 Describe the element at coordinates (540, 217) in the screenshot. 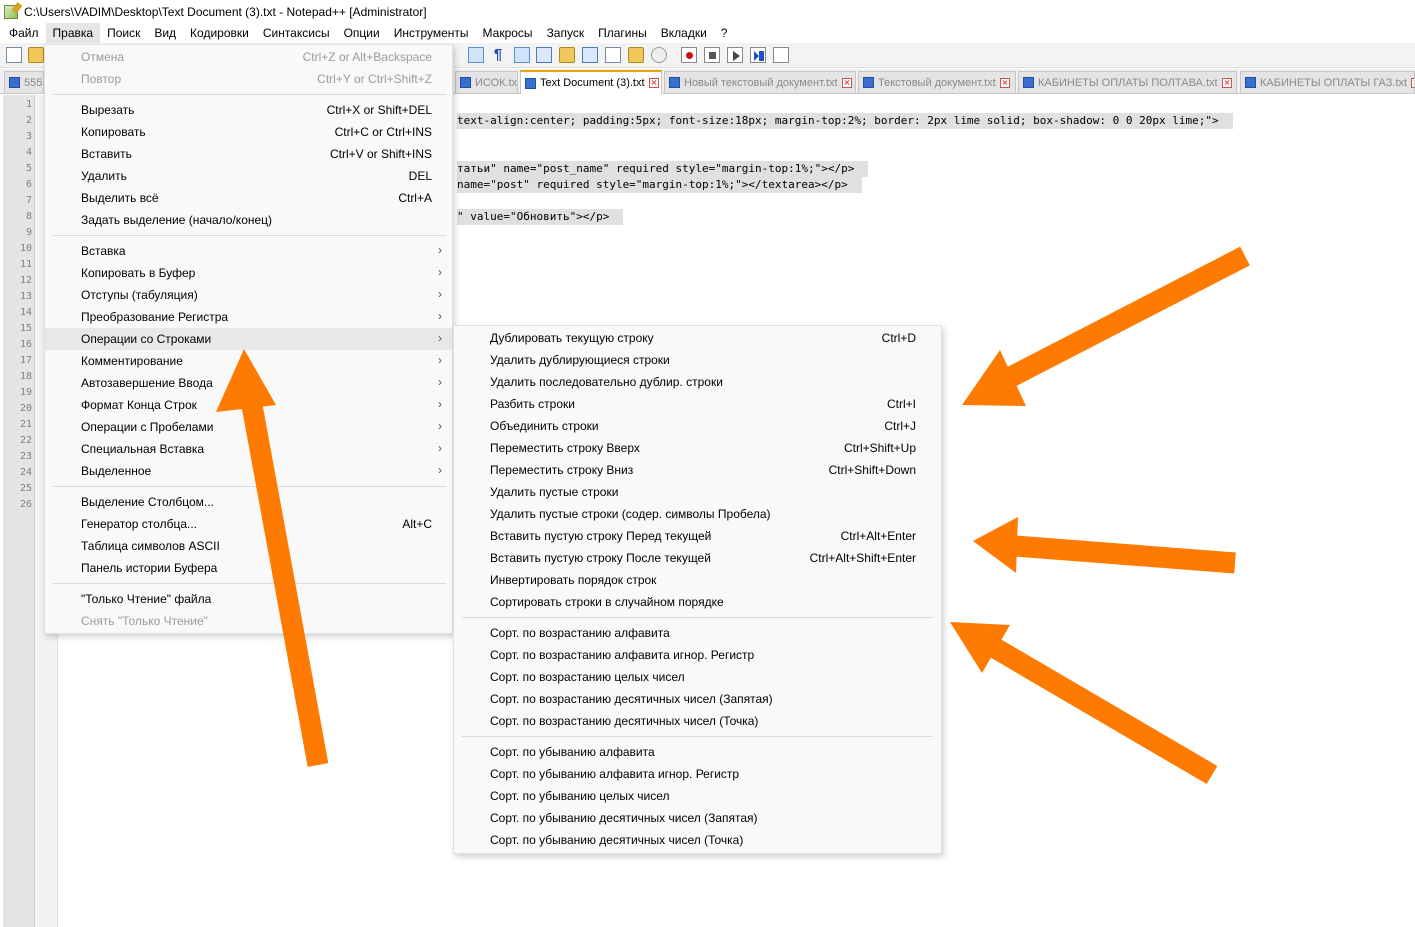

I see `code-line: " value="Обновить"></p>` at that location.